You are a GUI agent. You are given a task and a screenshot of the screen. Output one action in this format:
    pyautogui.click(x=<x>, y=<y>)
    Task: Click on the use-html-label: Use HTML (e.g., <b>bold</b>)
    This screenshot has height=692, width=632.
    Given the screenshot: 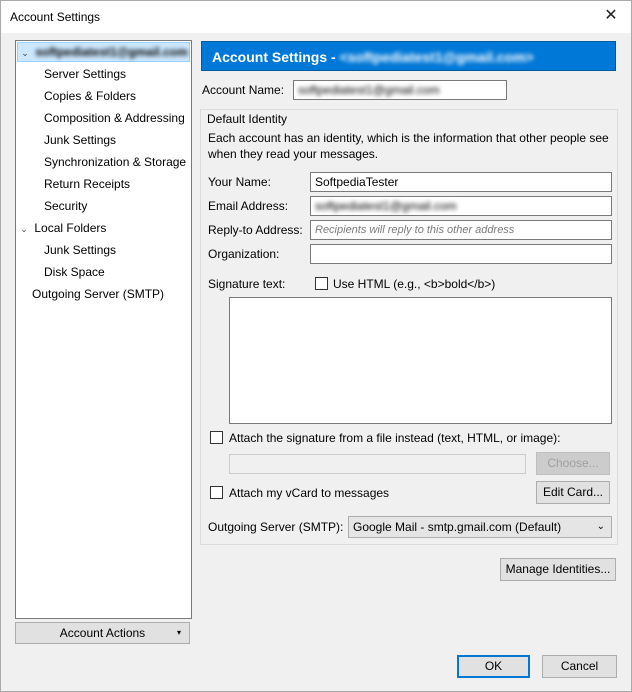 What is the action you would take?
    pyautogui.click(x=414, y=284)
    